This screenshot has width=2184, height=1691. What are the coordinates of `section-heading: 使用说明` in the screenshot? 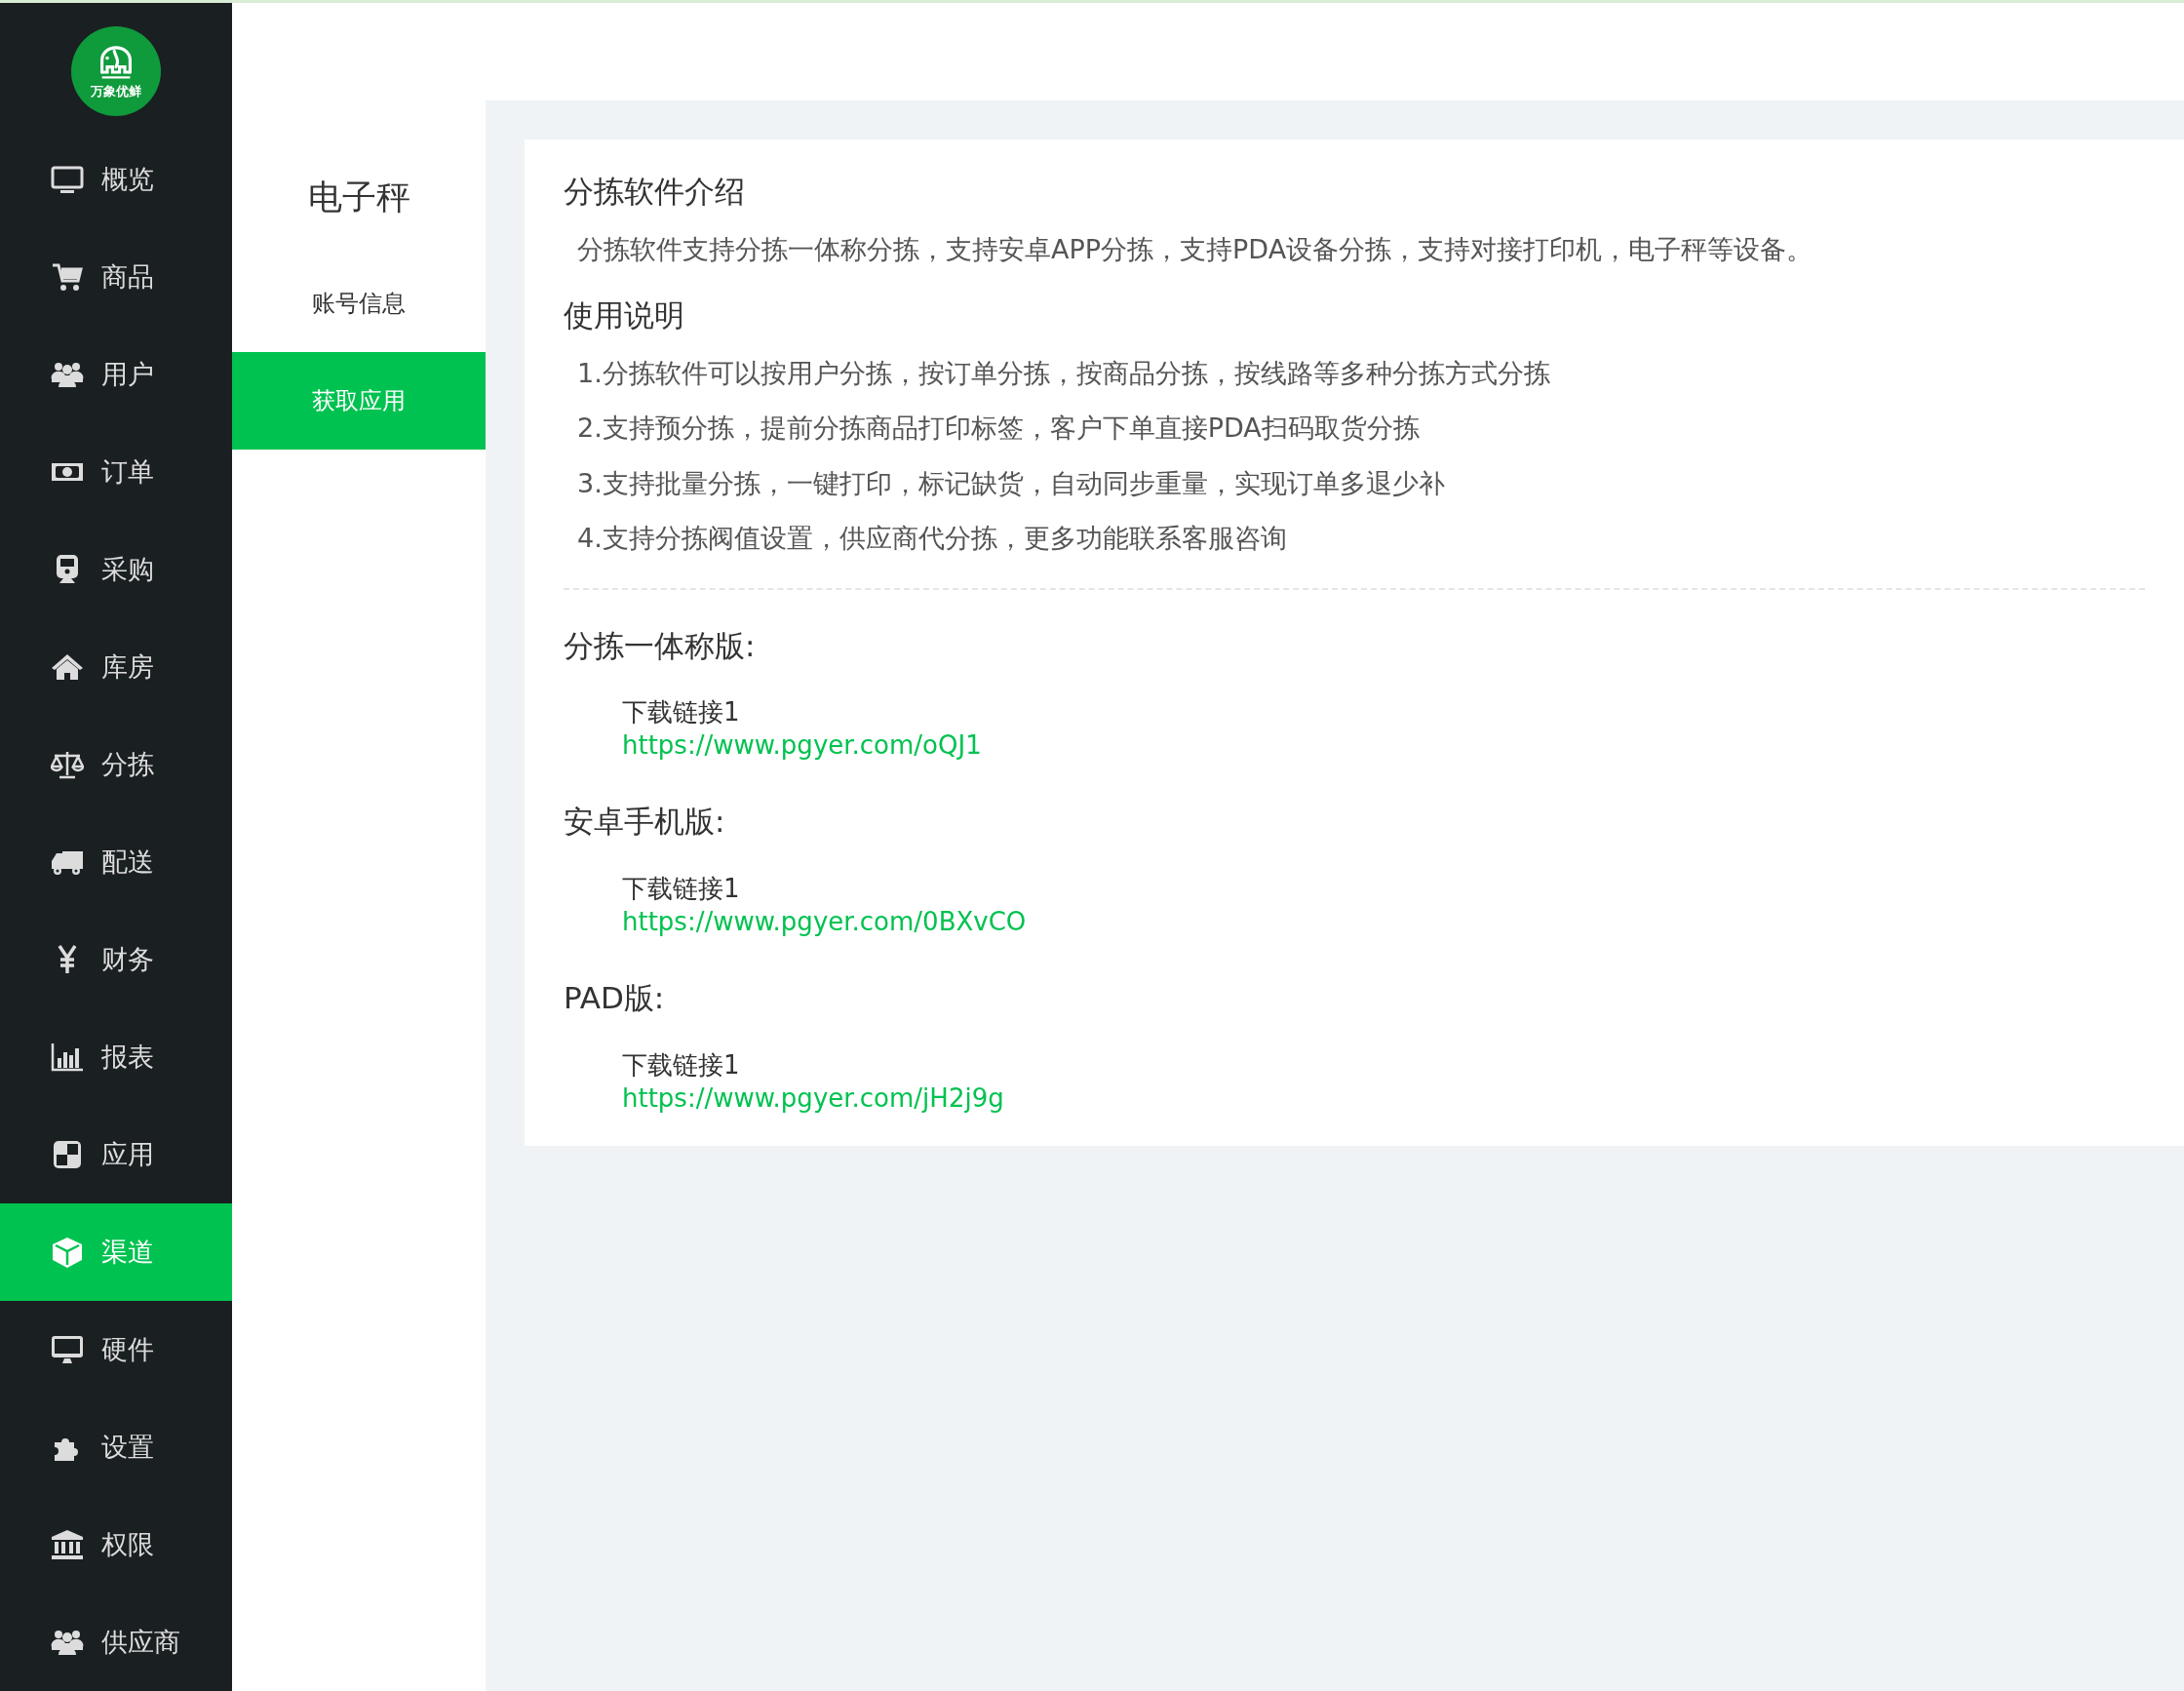 It's located at (624, 315).